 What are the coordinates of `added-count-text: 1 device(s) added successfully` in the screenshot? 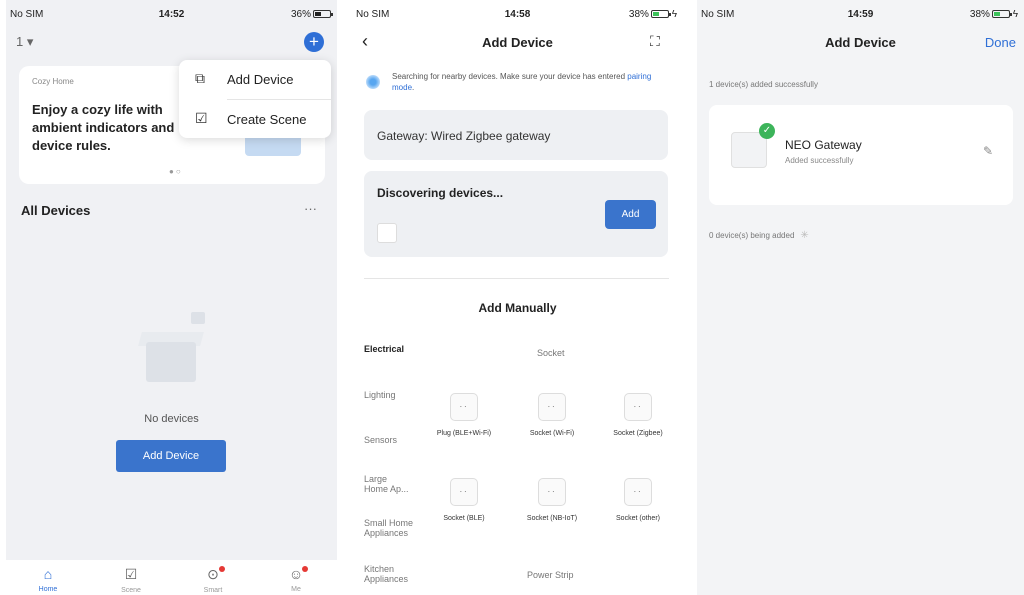 It's located at (763, 84).